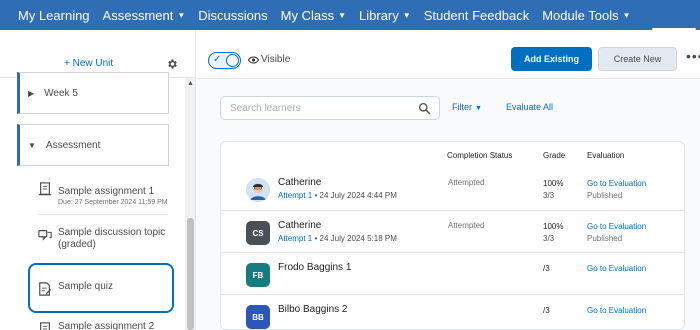 The height and width of the screenshot is (330, 700). Describe the element at coordinates (606, 155) in the screenshot. I see `header-evaluation: Evaluation` at that location.